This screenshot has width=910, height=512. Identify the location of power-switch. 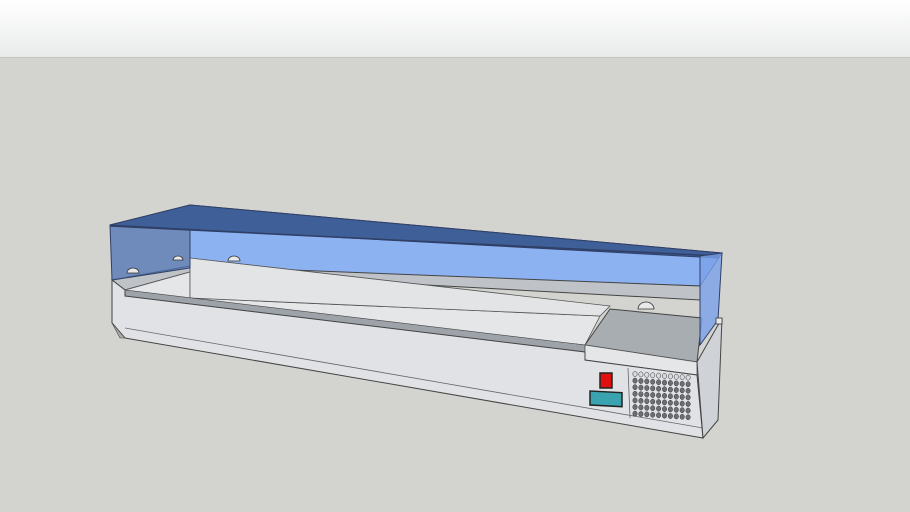
(606, 380).